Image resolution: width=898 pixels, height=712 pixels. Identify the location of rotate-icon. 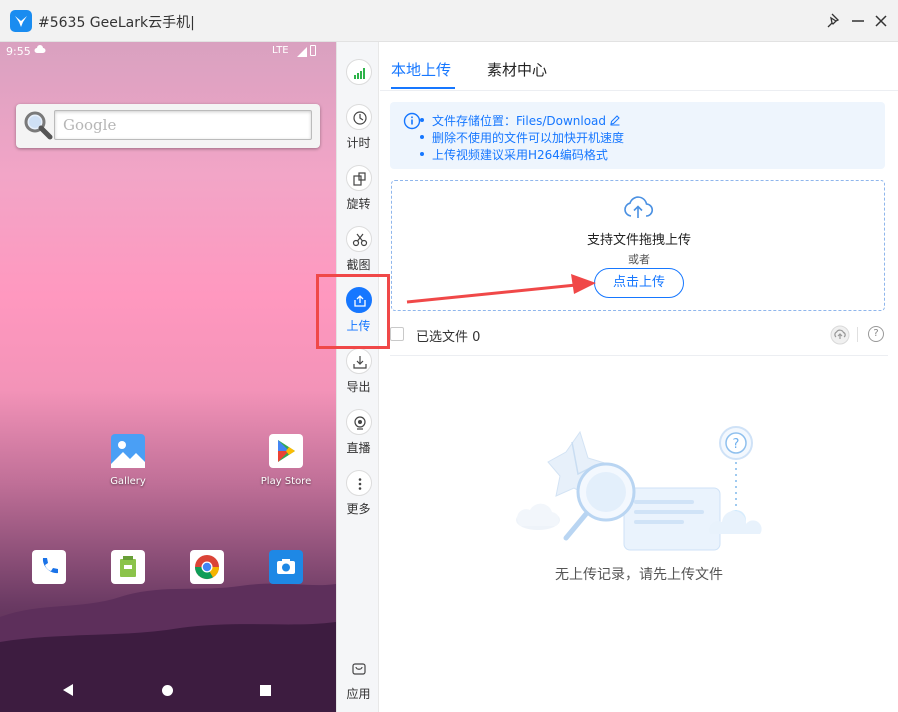
(358, 178).